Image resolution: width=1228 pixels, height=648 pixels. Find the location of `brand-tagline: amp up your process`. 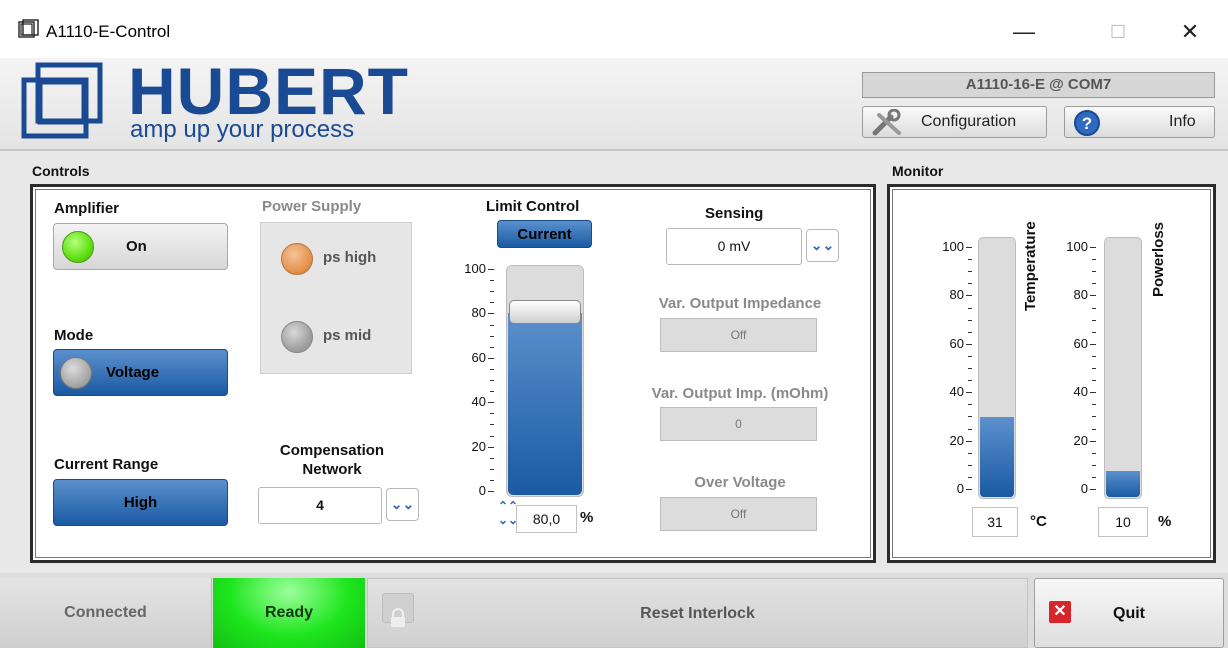

brand-tagline: amp up your process is located at coordinates (242, 129).